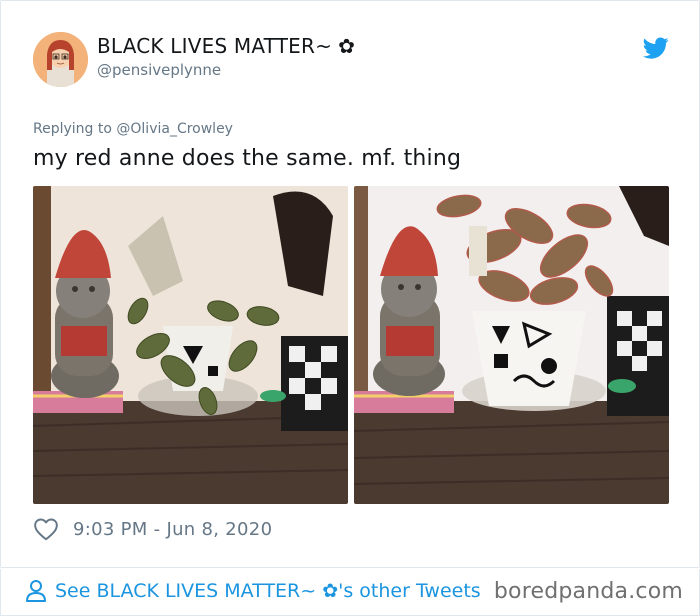  What do you see at coordinates (247, 158) in the screenshot?
I see `tweet-text: my red anne does the same. mf. thing` at bounding box center [247, 158].